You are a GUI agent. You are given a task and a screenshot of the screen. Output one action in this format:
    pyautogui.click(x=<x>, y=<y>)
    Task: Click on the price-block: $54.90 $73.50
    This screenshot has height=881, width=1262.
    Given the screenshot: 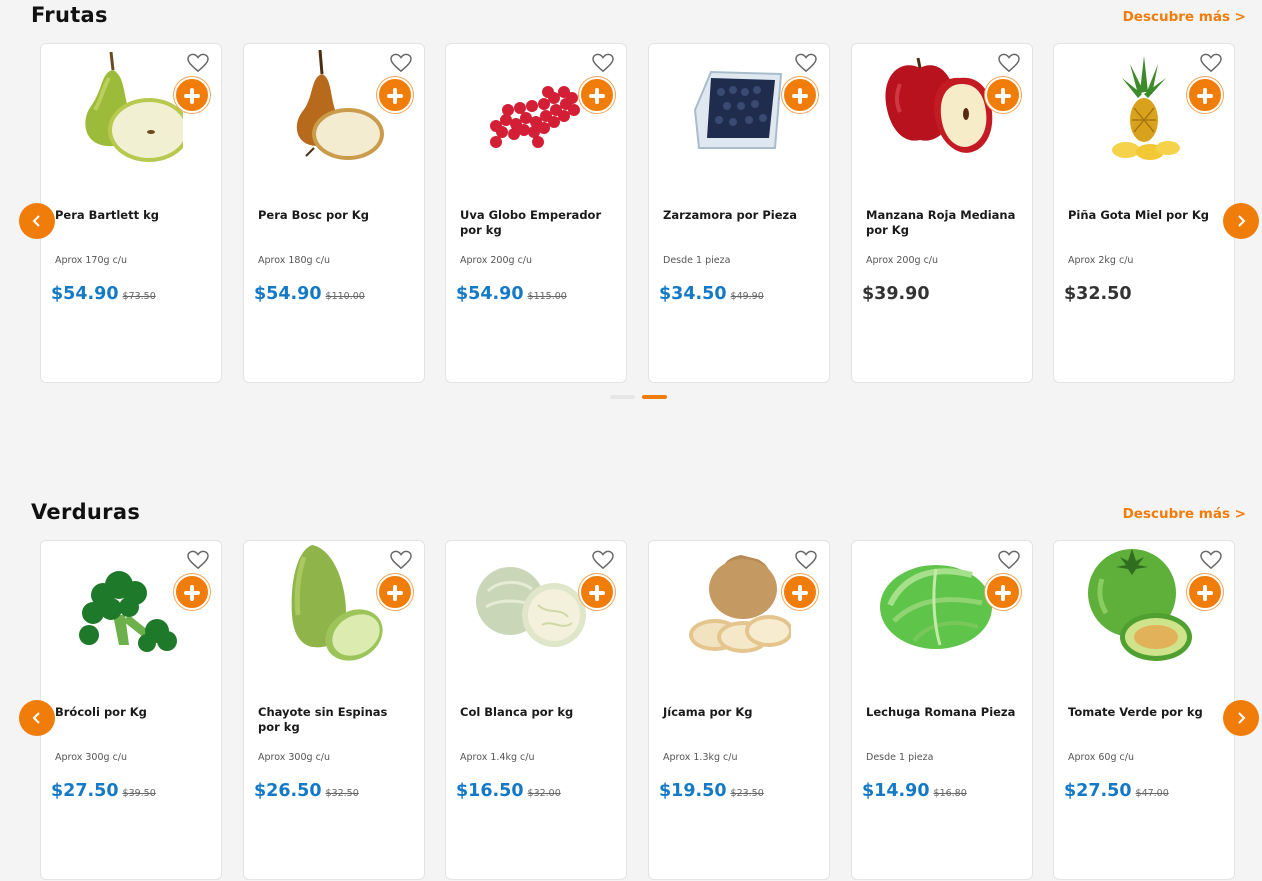 What is the action you would take?
    pyautogui.click(x=103, y=294)
    